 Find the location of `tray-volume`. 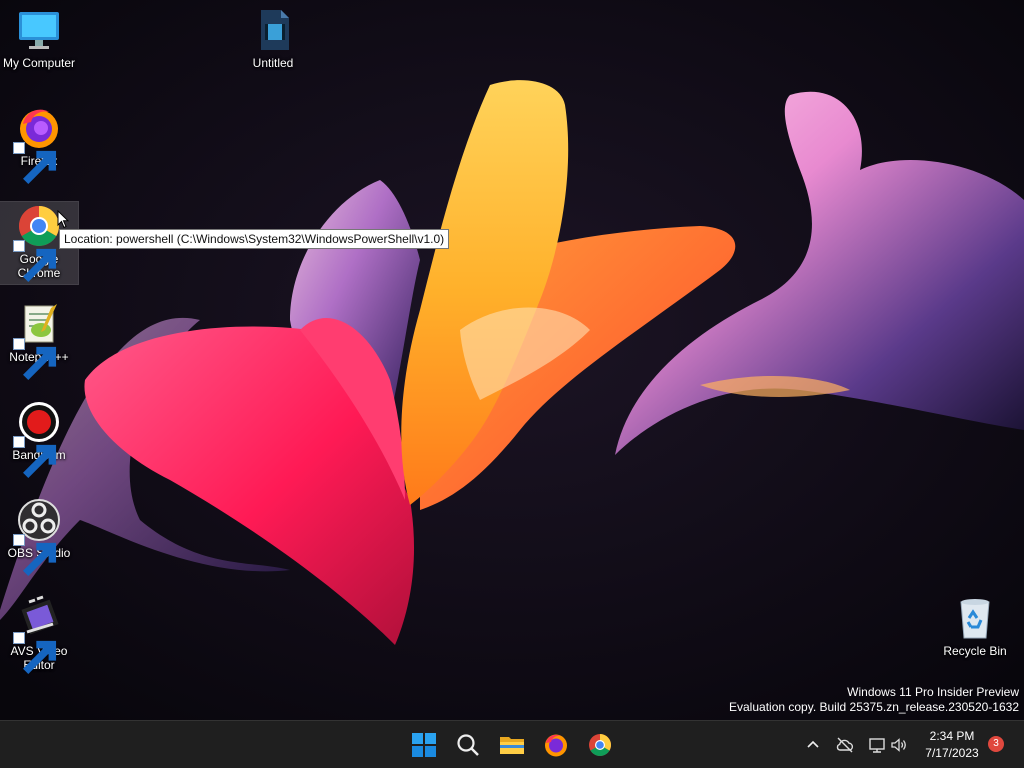

tray-volume is located at coordinates (899, 745).